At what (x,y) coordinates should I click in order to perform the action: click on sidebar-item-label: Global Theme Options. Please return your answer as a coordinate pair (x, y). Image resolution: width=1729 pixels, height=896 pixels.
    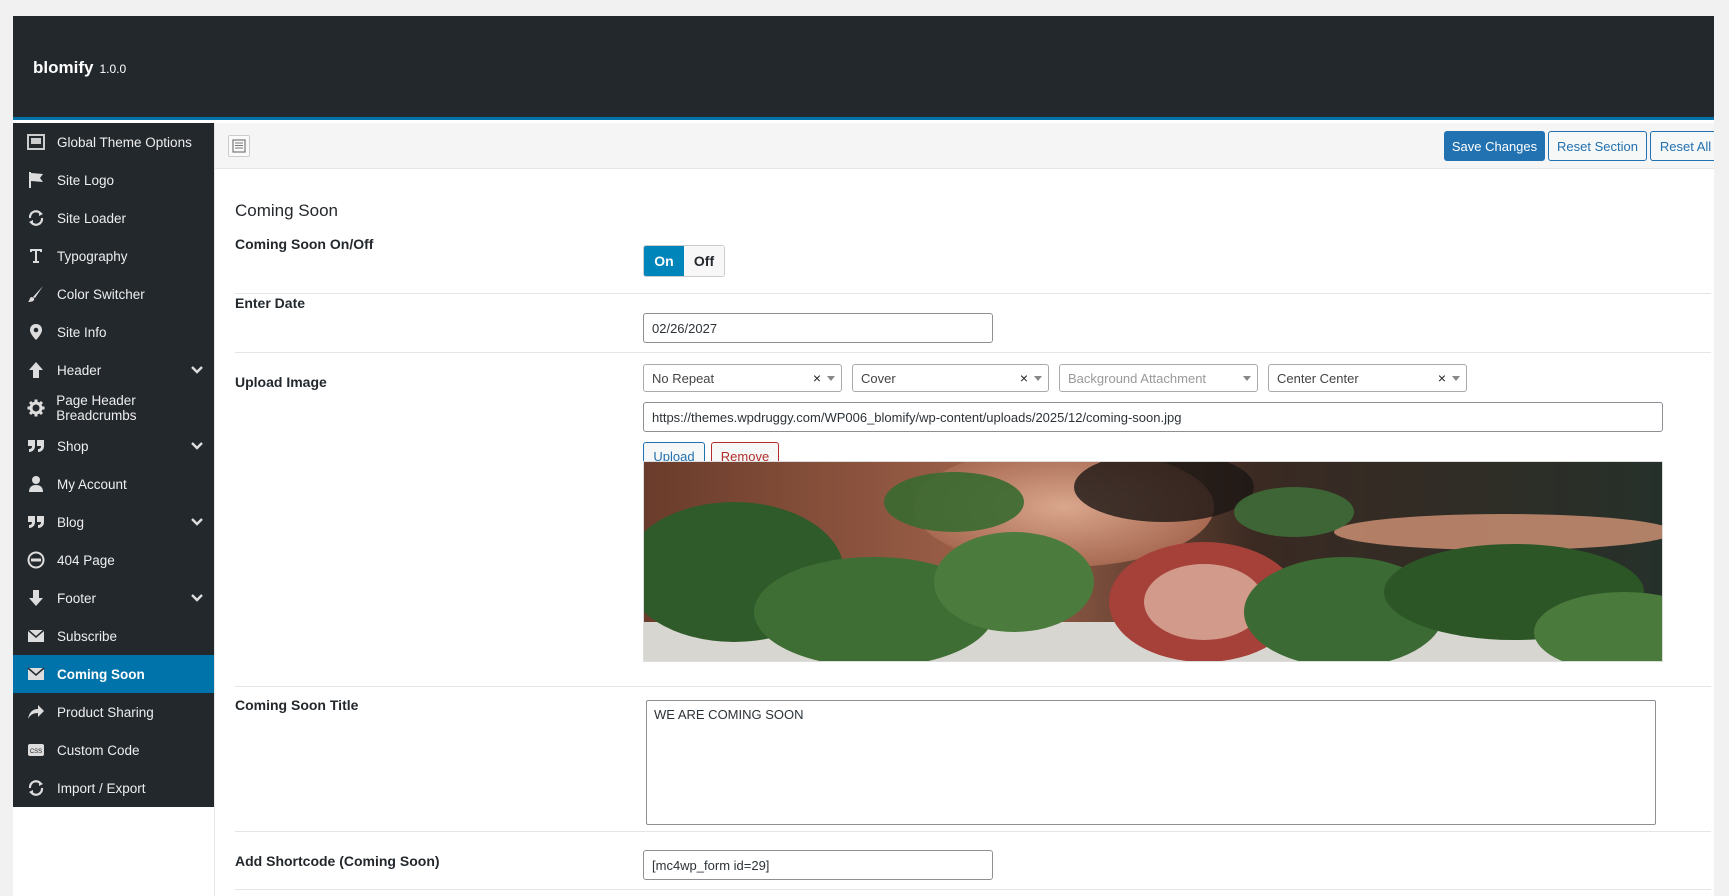
    Looking at the image, I should click on (124, 142).